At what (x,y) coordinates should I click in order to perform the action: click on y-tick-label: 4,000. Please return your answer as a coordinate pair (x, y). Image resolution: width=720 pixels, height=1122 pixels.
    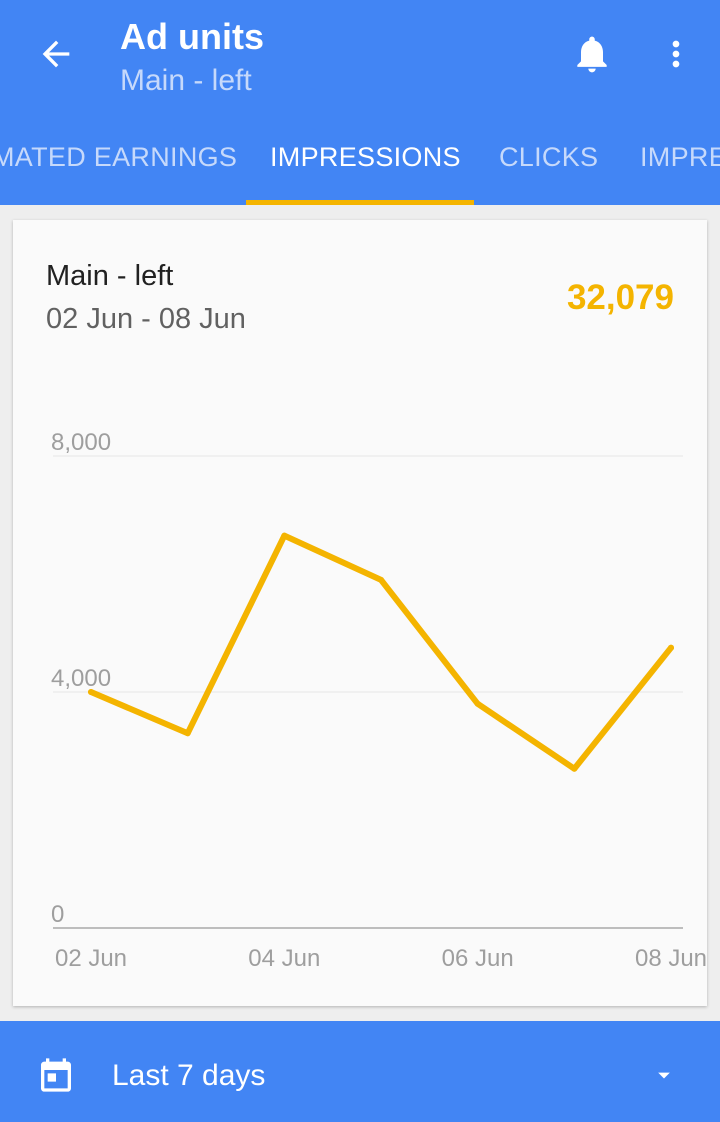
    Looking at the image, I should click on (81, 678).